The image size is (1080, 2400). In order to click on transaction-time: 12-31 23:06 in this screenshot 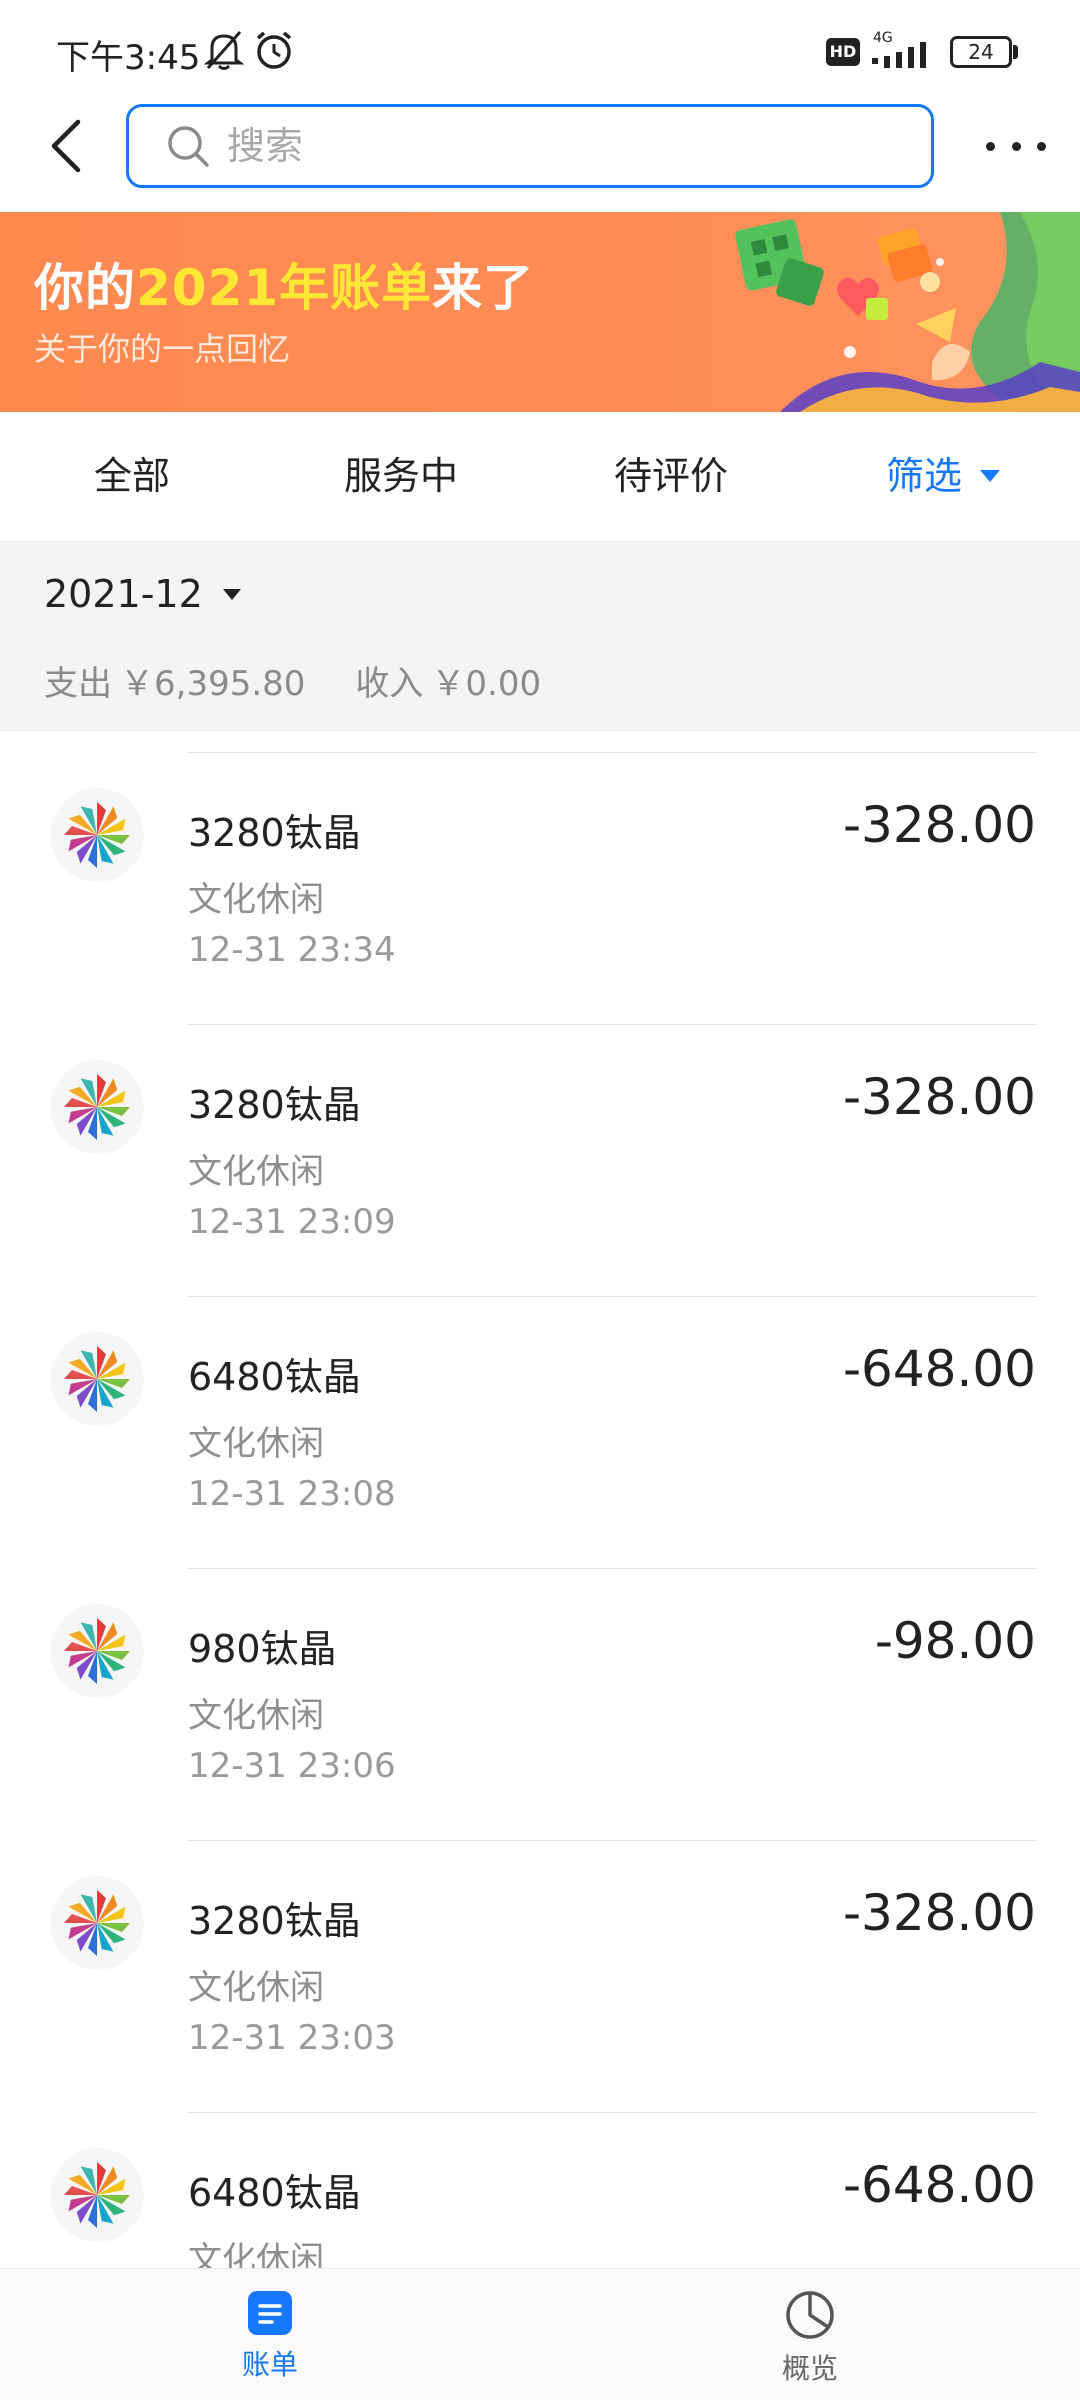, I will do `click(292, 1766)`.